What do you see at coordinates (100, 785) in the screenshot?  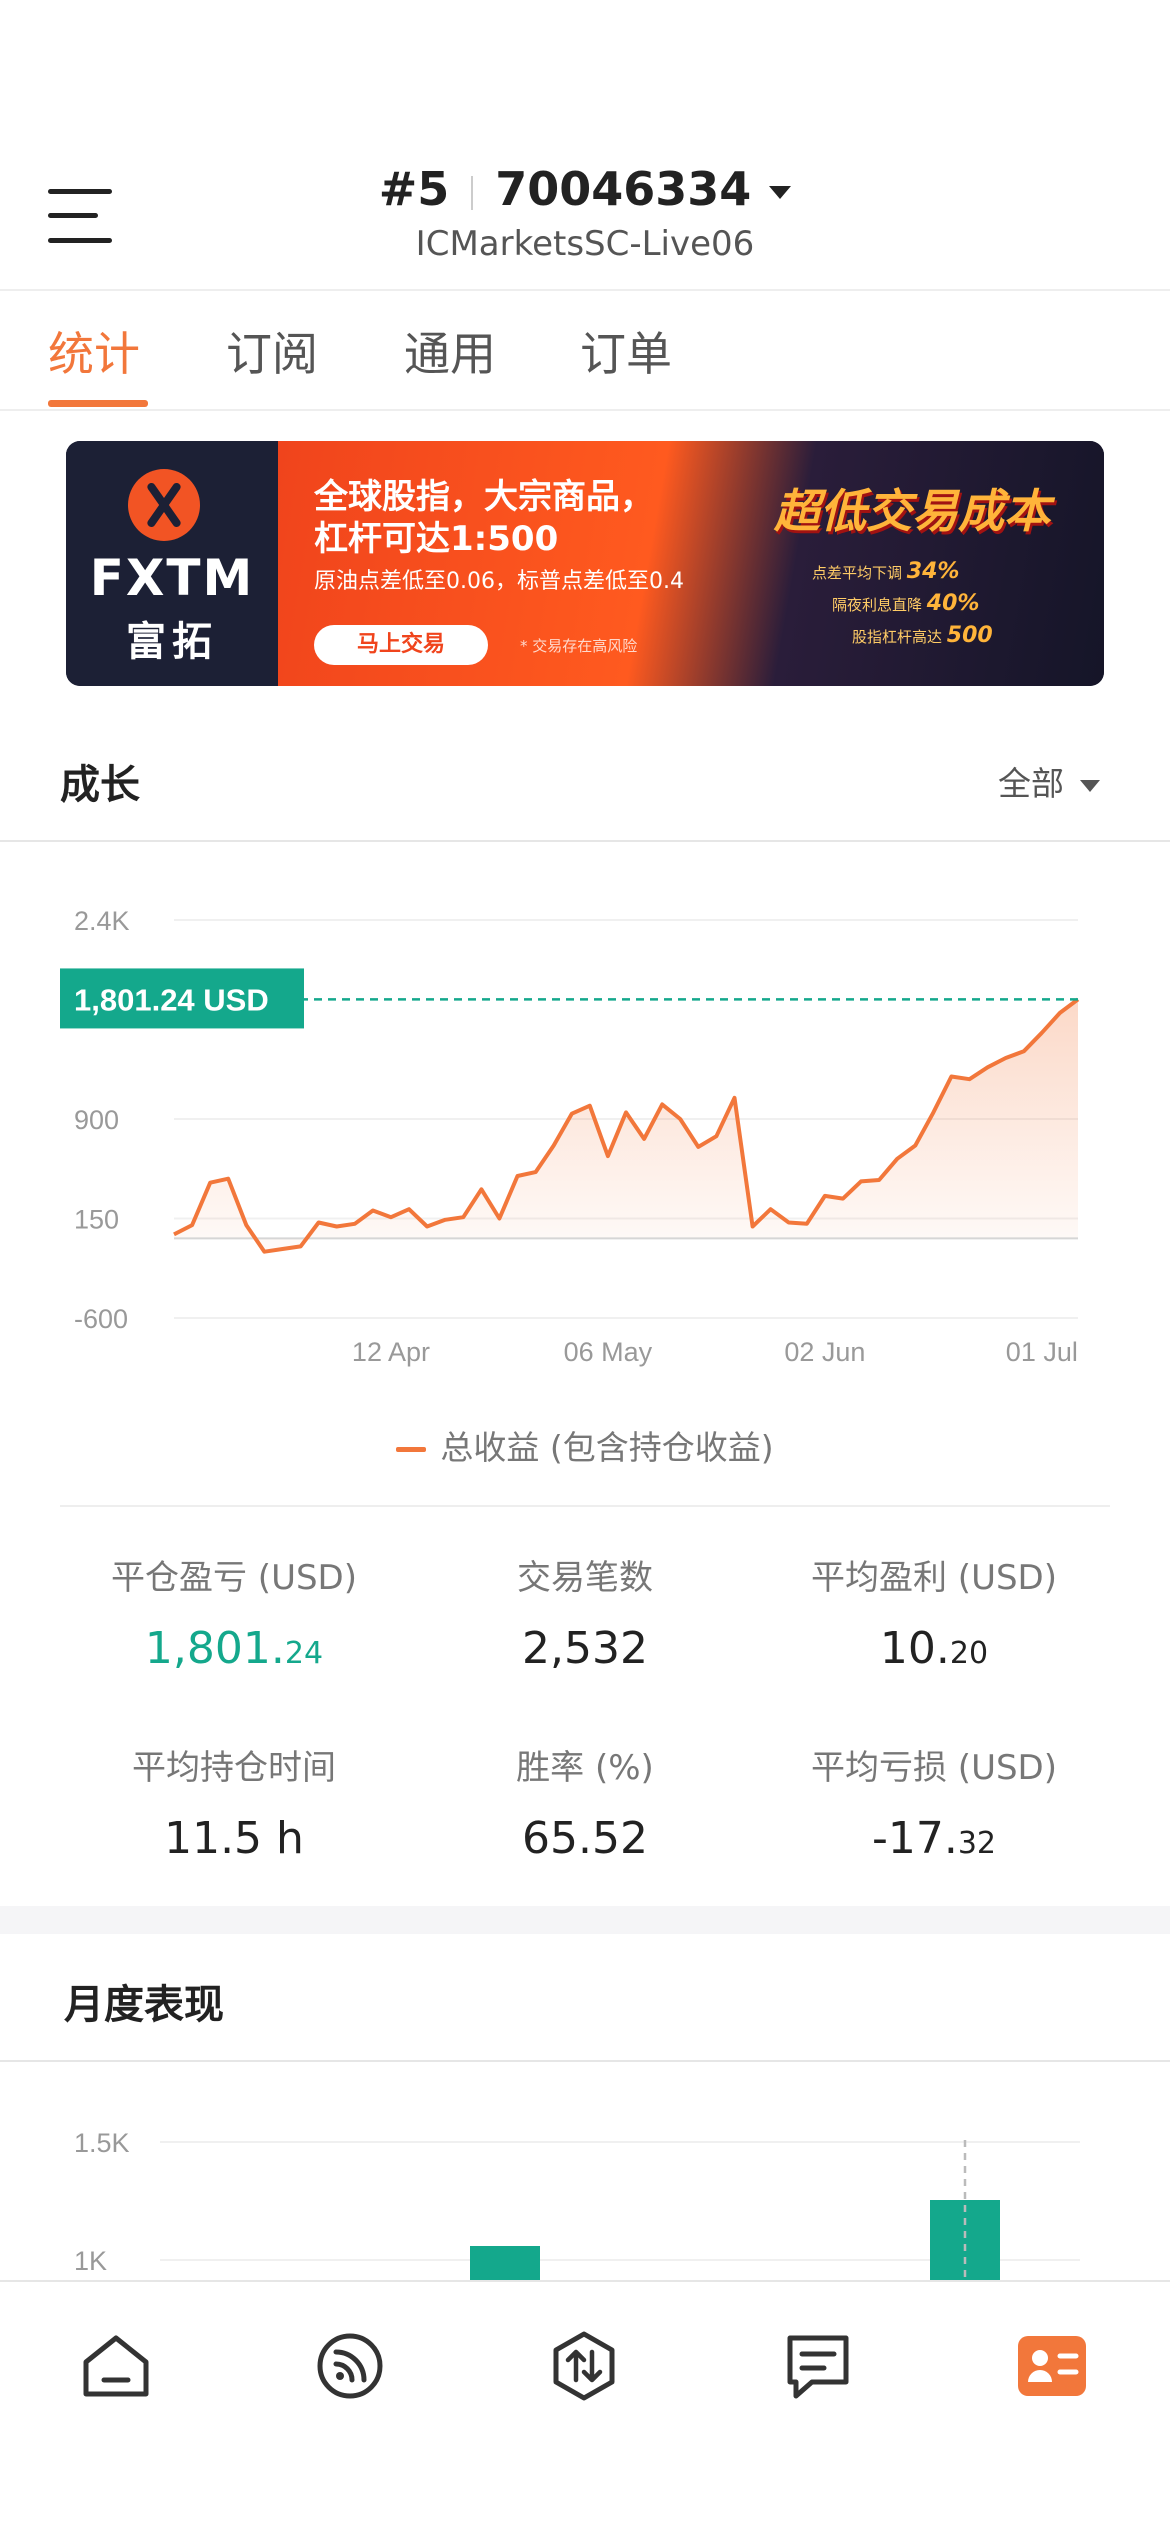 I see `growth-title: 成长` at bounding box center [100, 785].